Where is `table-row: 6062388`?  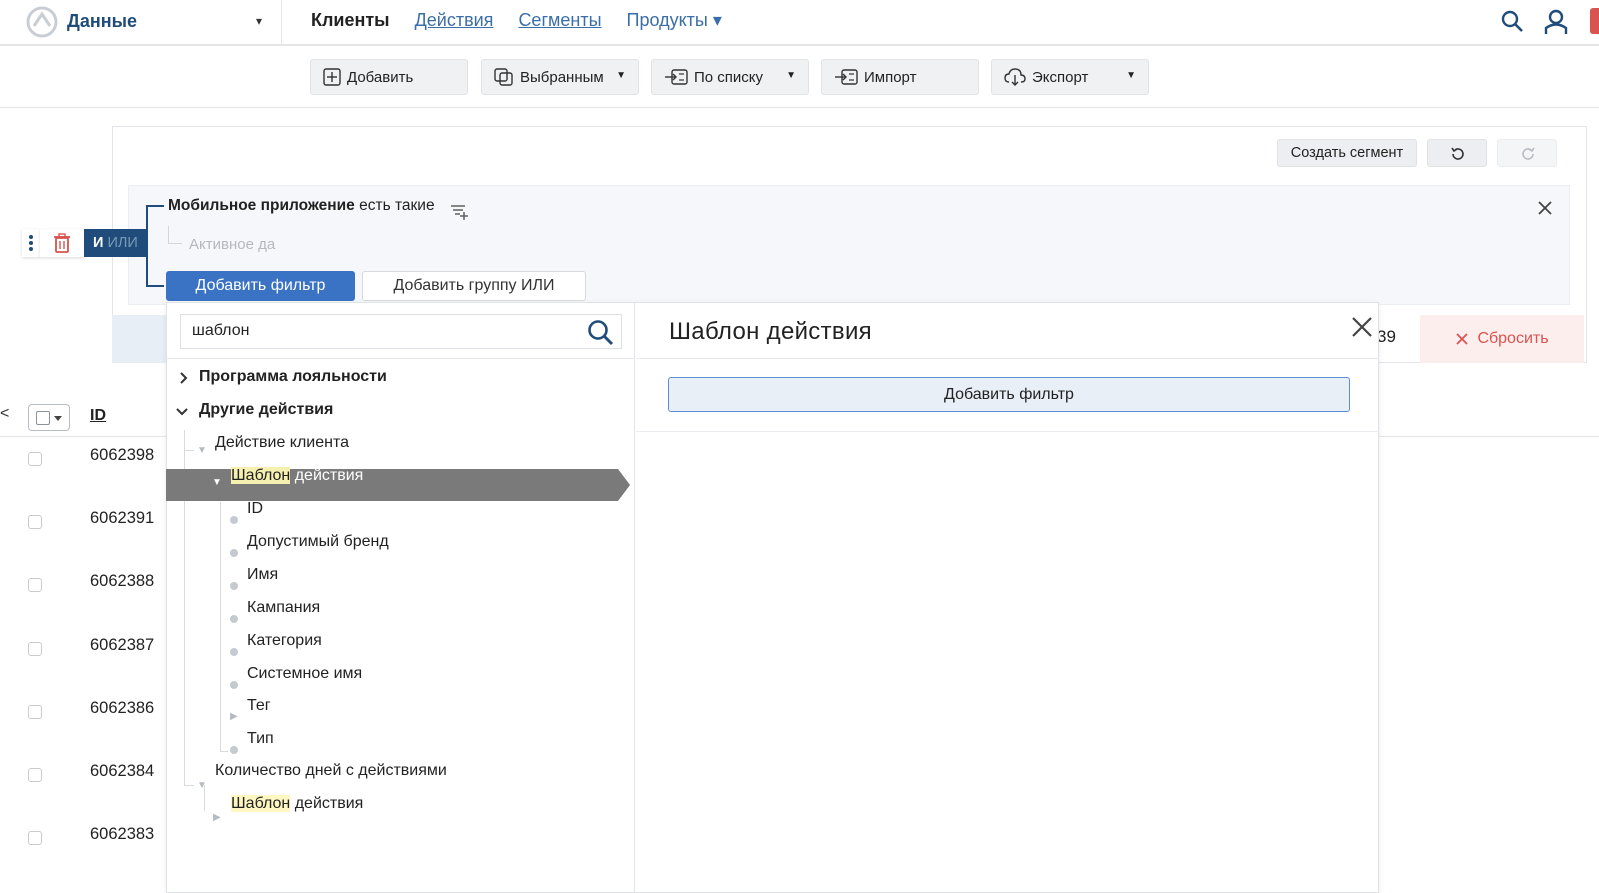 table-row: 6062388 is located at coordinates (84, 587).